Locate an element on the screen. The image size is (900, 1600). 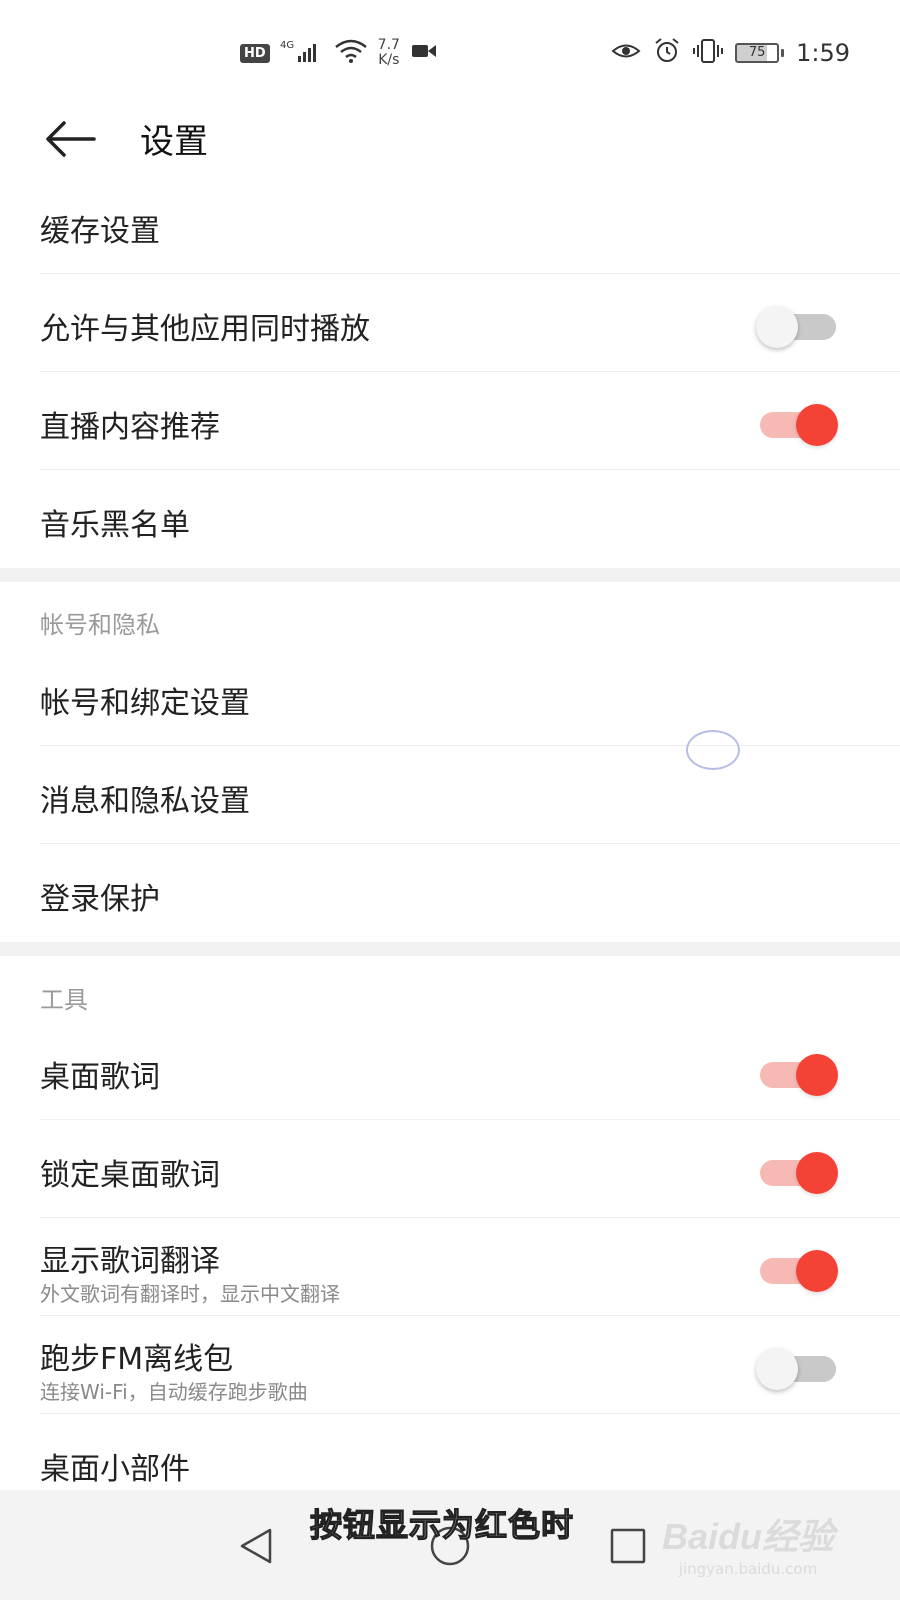
eye-icon is located at coordinates (626, 53).